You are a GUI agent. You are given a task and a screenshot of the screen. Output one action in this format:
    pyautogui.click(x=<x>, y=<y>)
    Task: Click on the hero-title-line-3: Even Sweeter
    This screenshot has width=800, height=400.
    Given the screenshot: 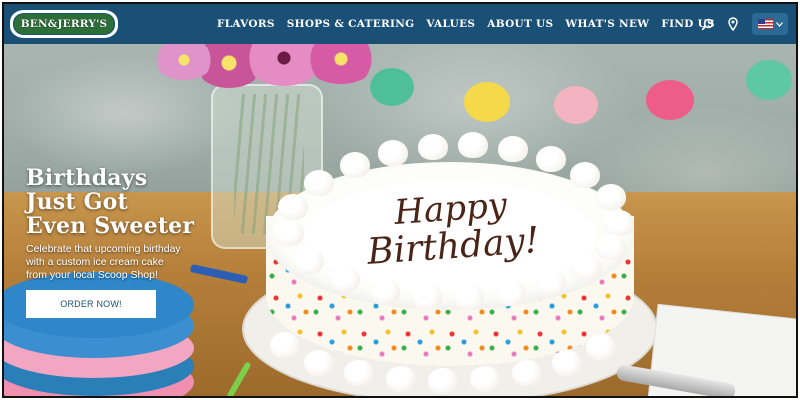 What is the action you would take?
    pyautogui.click(x=110, y=226)
    